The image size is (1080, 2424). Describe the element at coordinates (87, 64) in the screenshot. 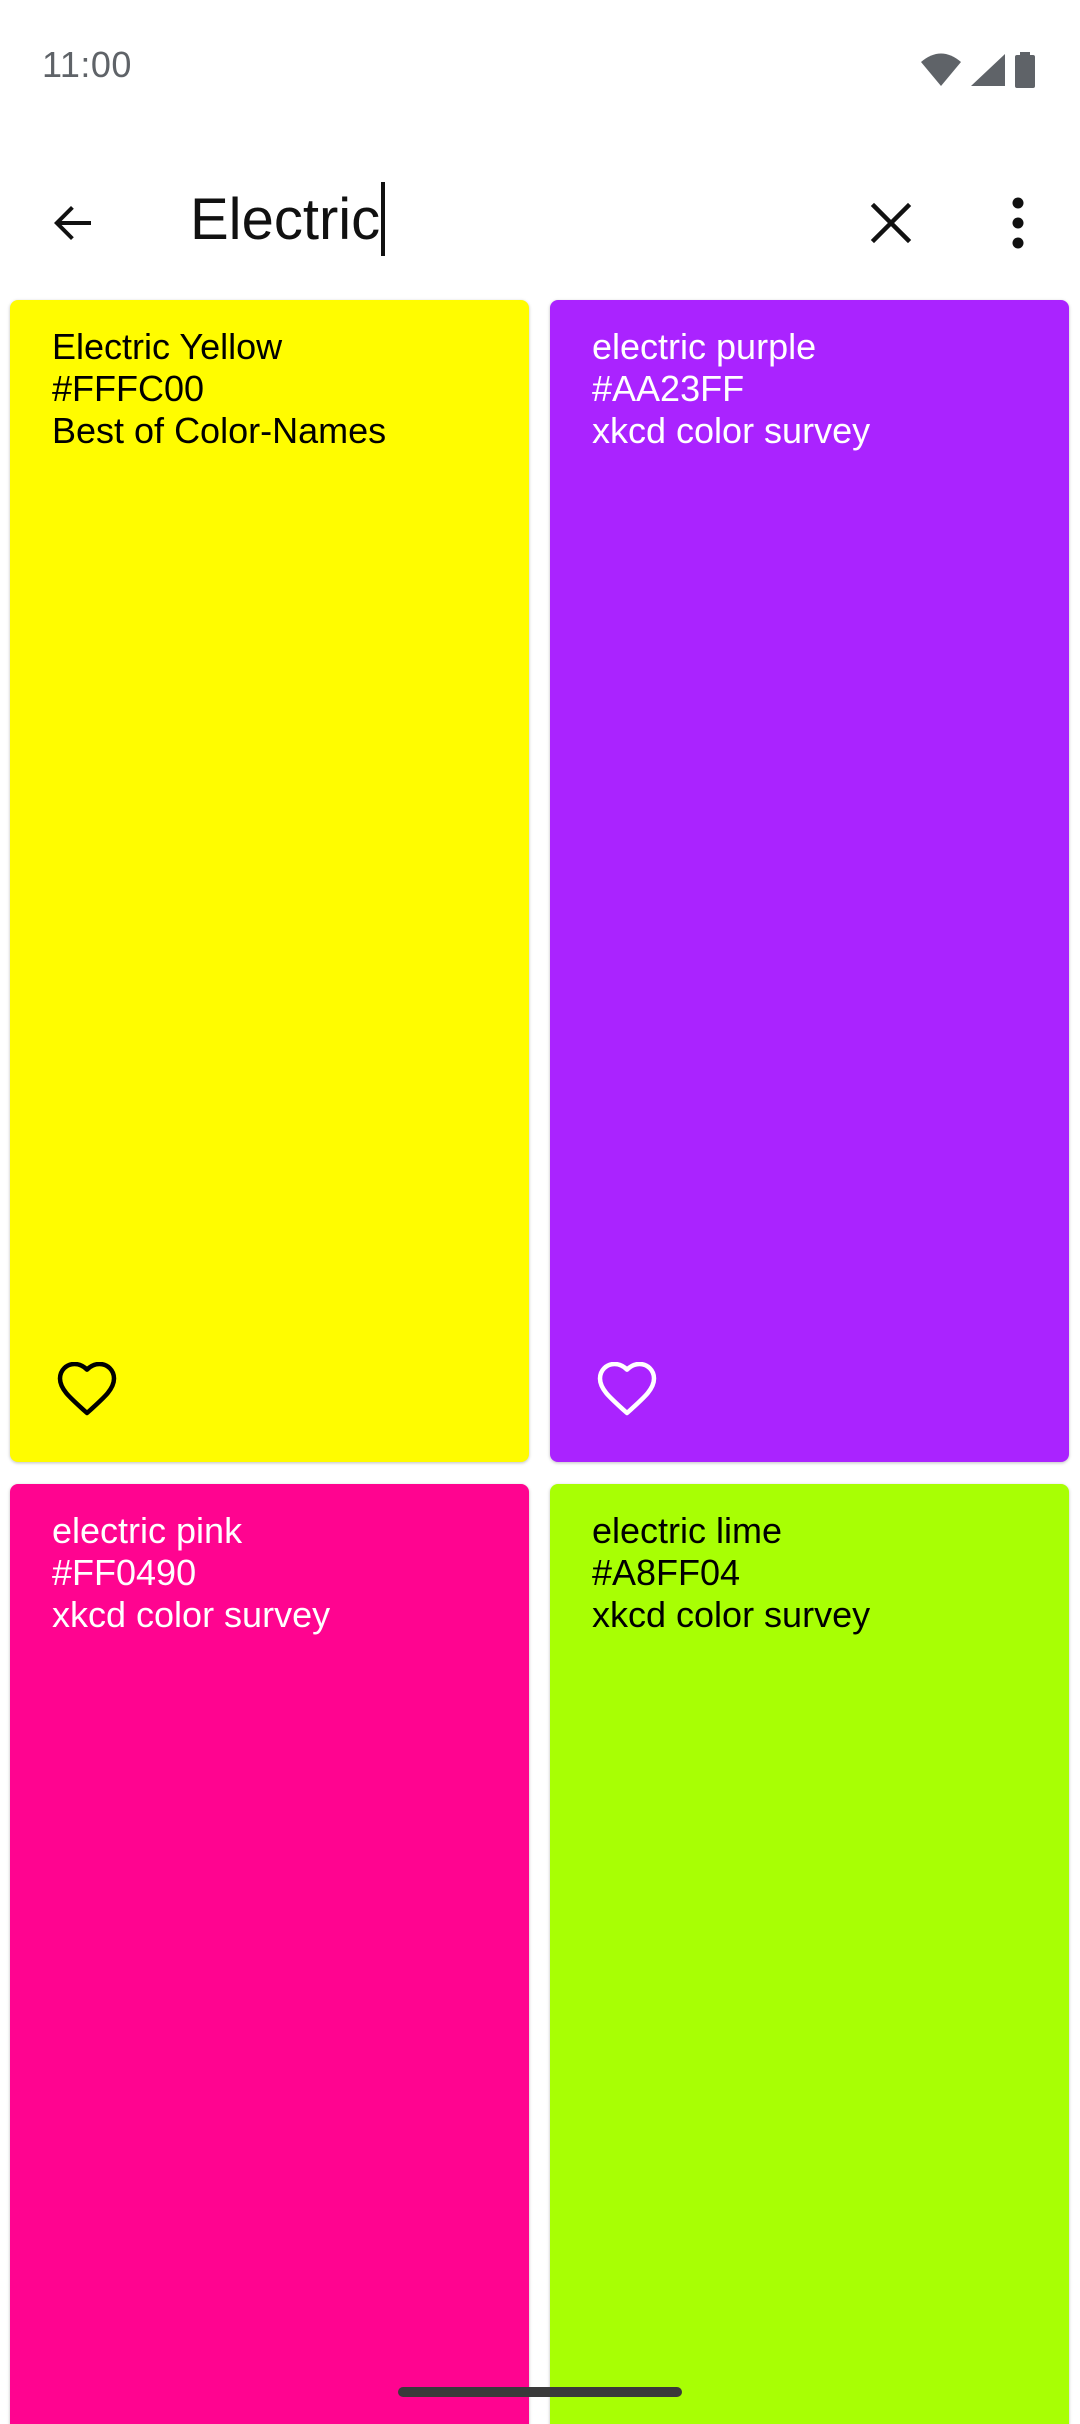

I see `status-time: 11:00` at that location.